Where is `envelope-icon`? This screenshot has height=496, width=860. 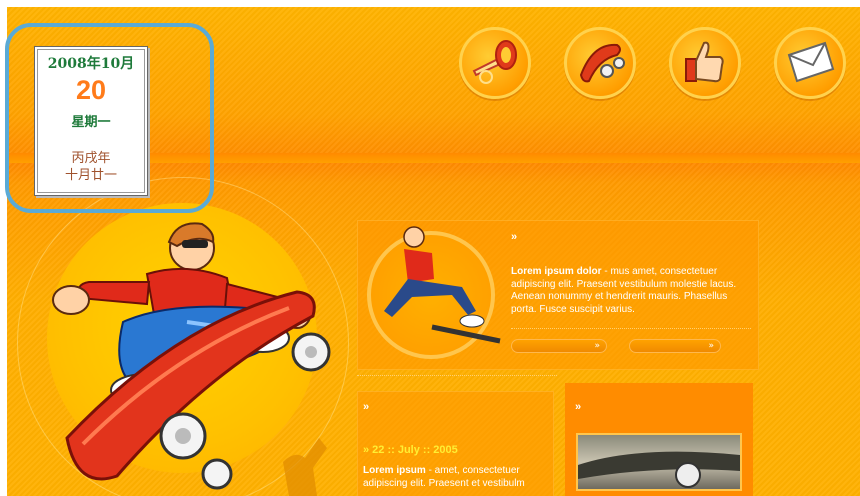
envelope-icon is located at coordinates (811, 62).